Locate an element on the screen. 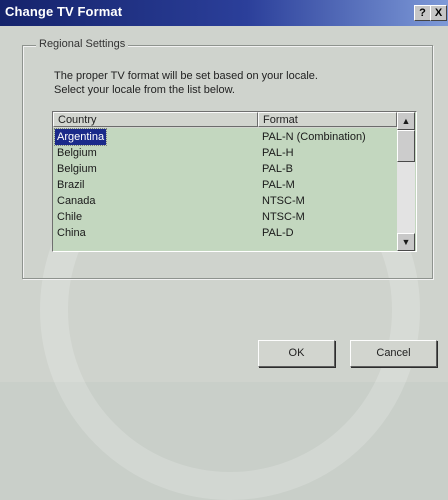 This screenshot has height=500, width=448. scroll-thumb is located at coordinates (406, 146).